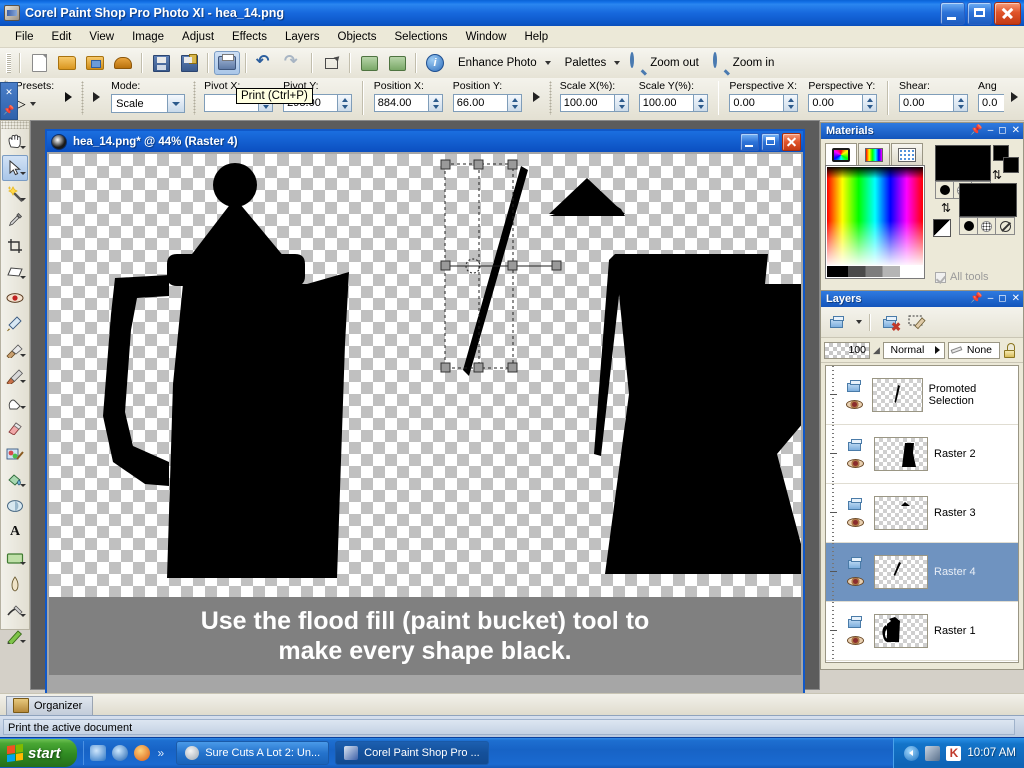 This screenshot has height=768, width=1024. I want to click on bg-null-icon, so click(1005, 226).